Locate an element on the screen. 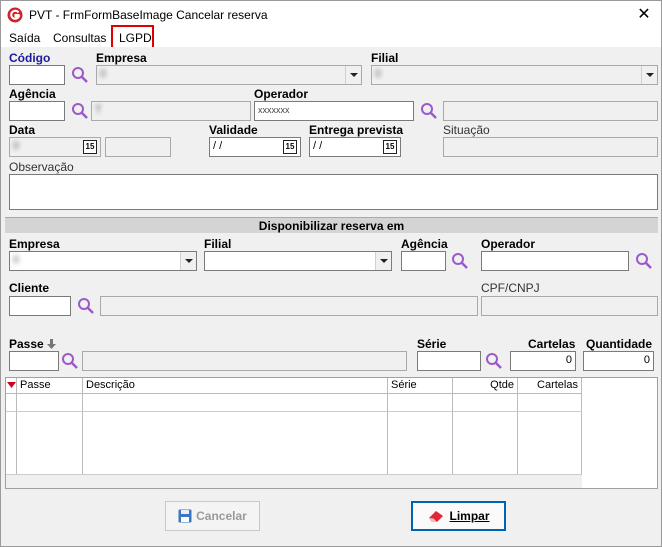  data-label: Data is located at coordinates (22, 130).